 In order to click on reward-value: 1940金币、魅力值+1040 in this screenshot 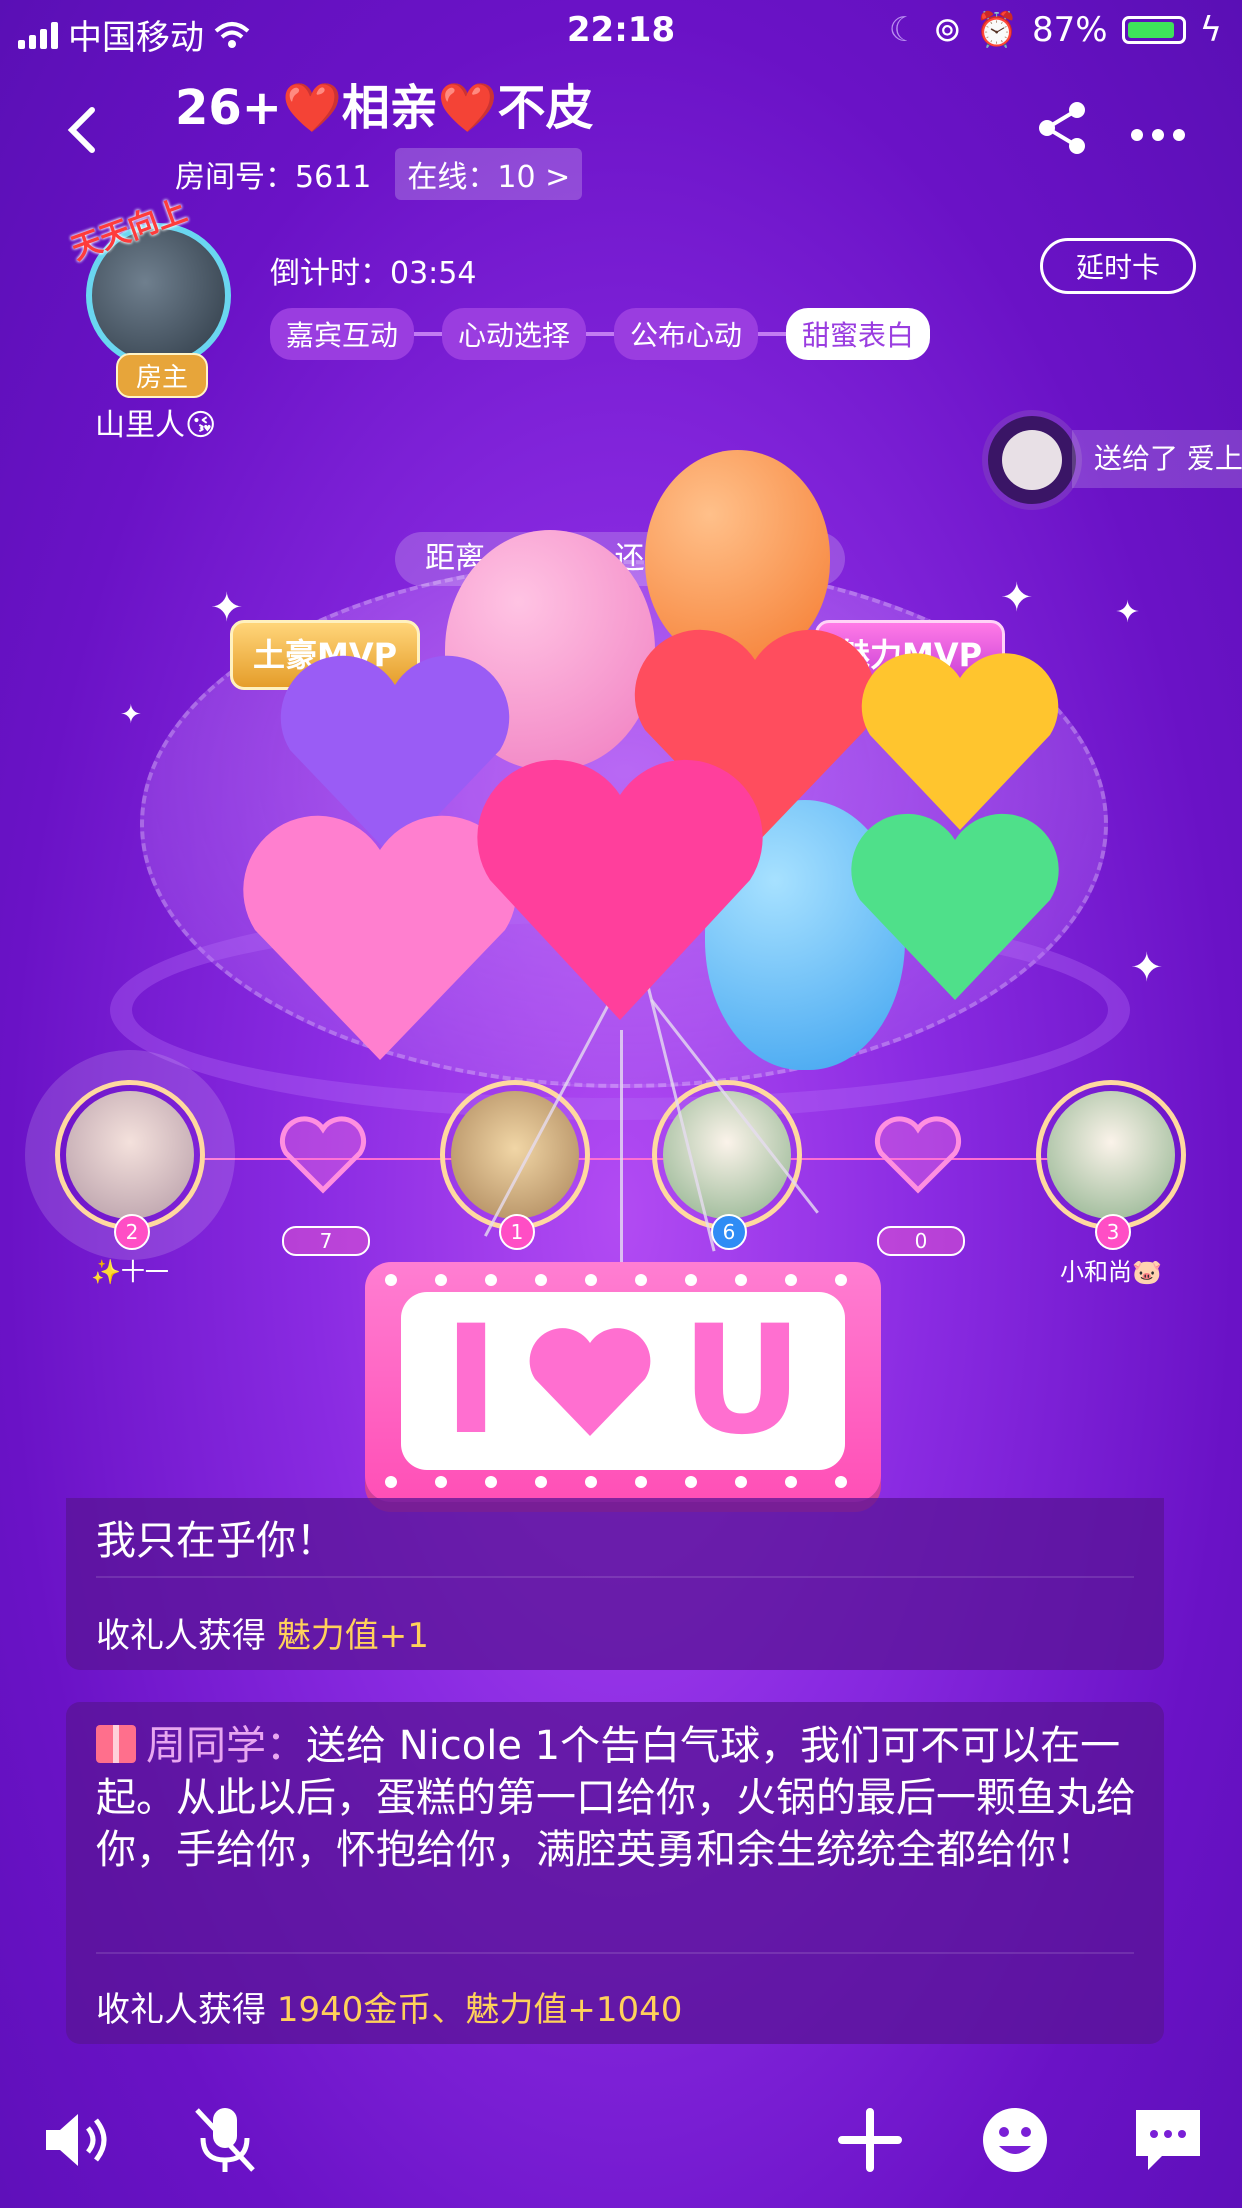, I will do `click(479, 2010)`.